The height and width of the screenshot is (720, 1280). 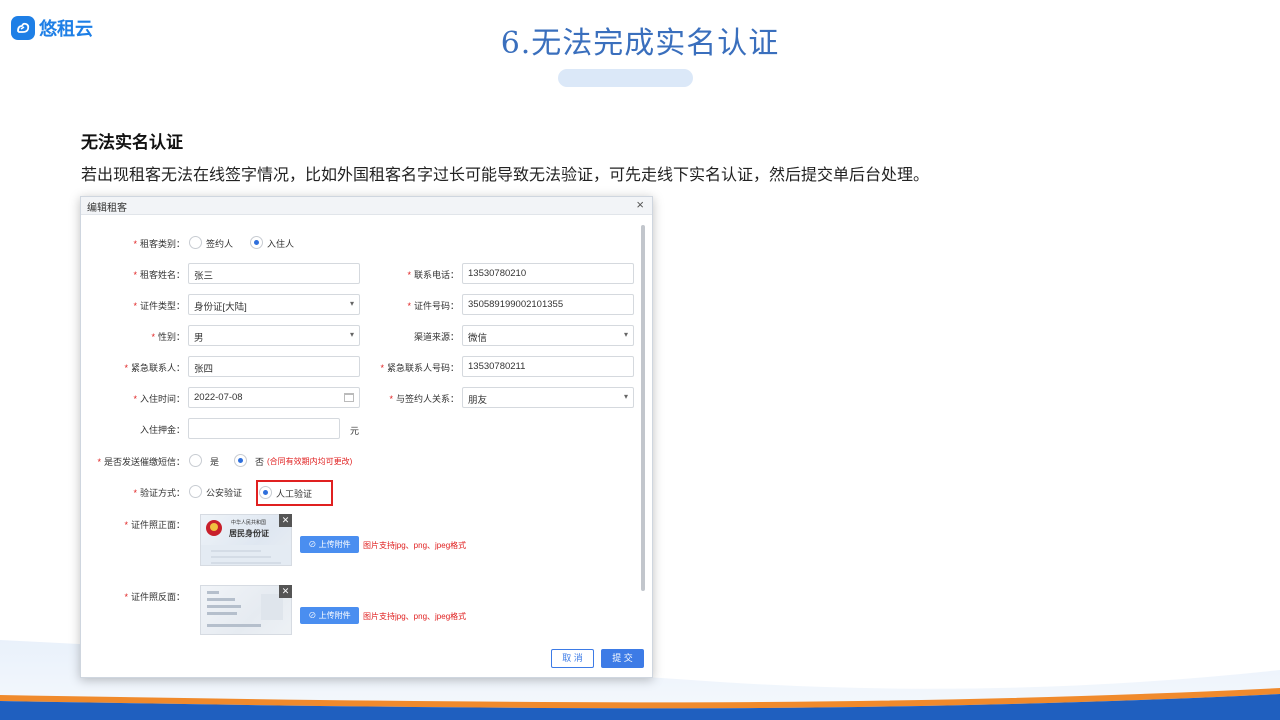 What do you see at coordinates (419, 368) in the screenshot?
I see `emergency-phone-label: * 紧急联系人号码：` at bounding box center [419, 368].